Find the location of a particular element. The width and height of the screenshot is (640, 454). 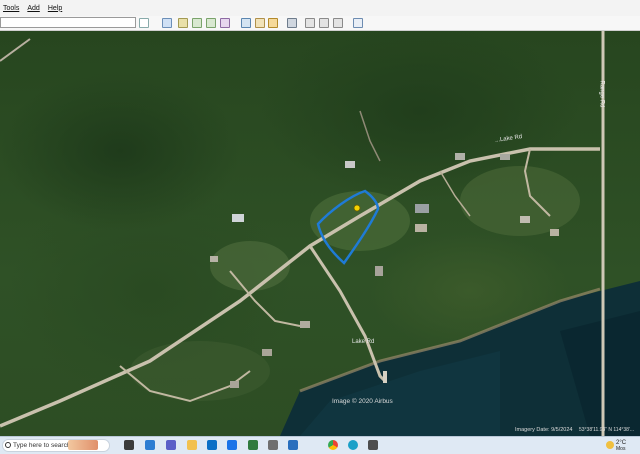

email-icon is located at coordinates (324, 23).